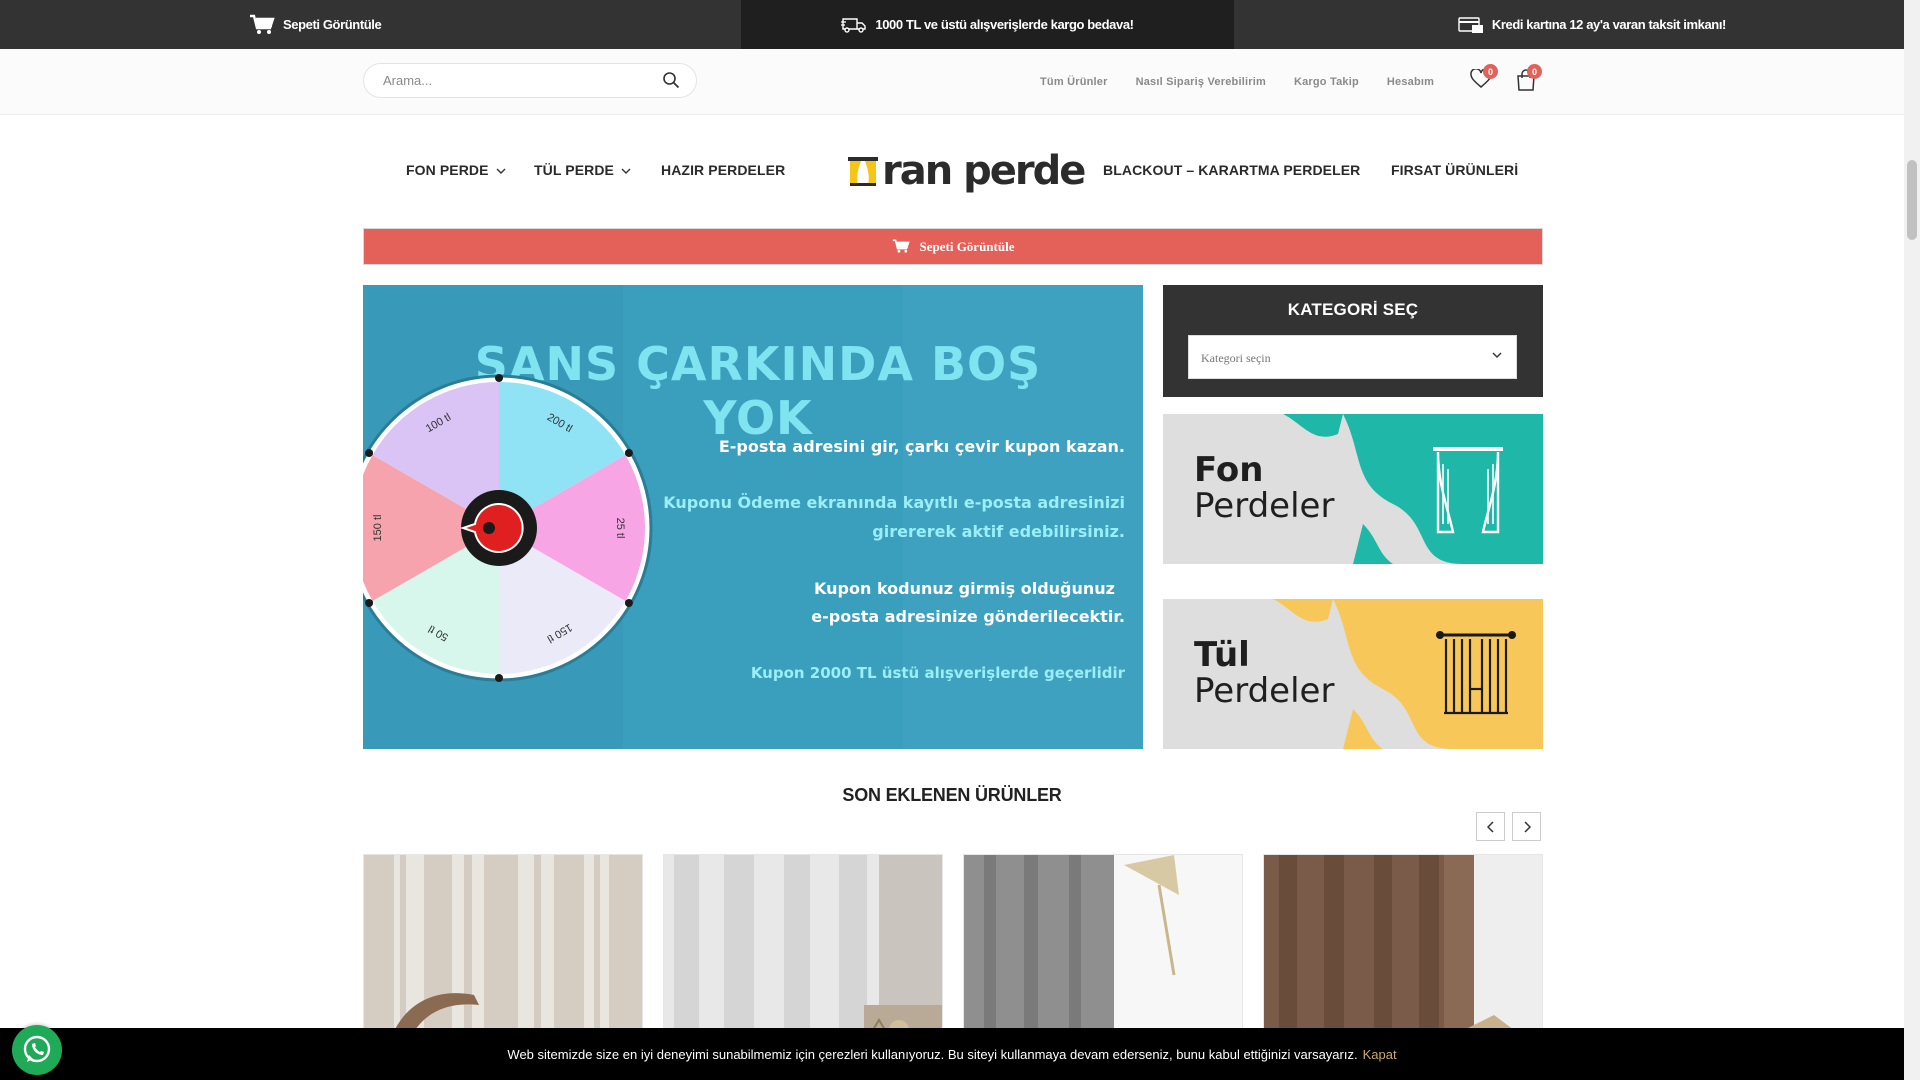  I want to click on view-cart-bar: Sepeti Görüntüle, so click(953, 246).